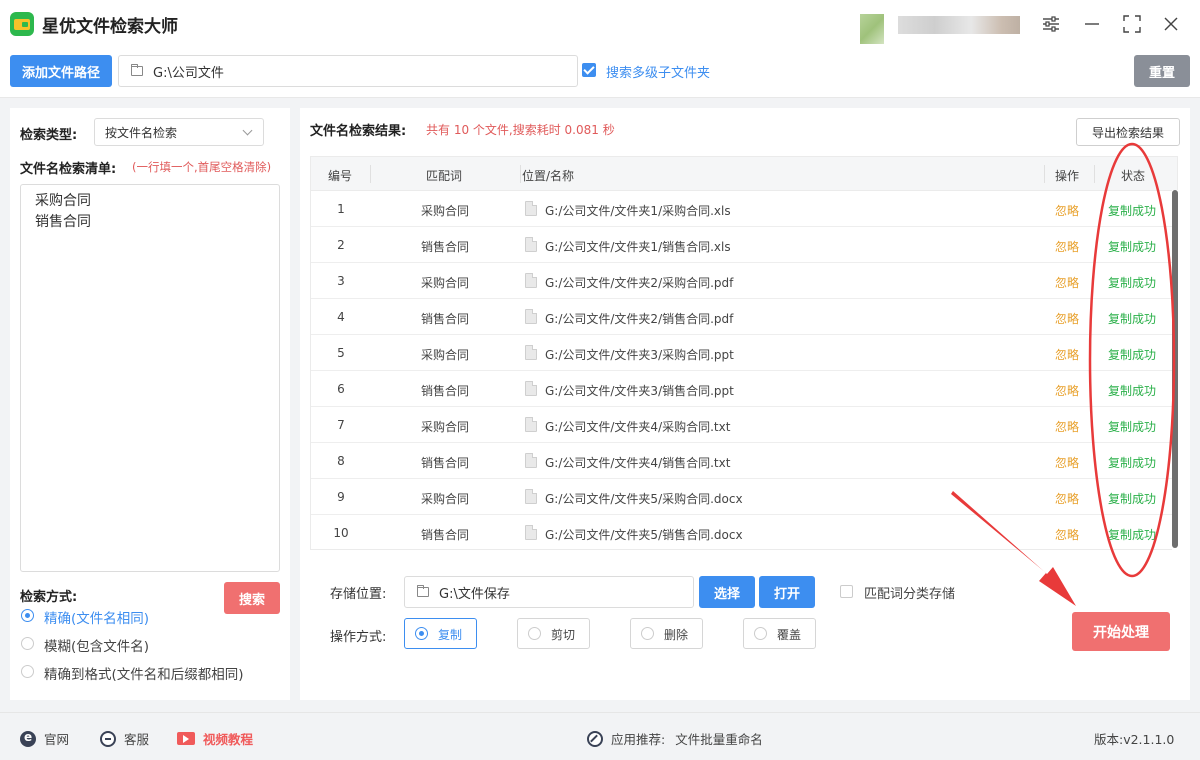 The width and height of the screenshot is (1200, 760). I want to click on export-results-button: 导出检索结果, so click(1128, 132).